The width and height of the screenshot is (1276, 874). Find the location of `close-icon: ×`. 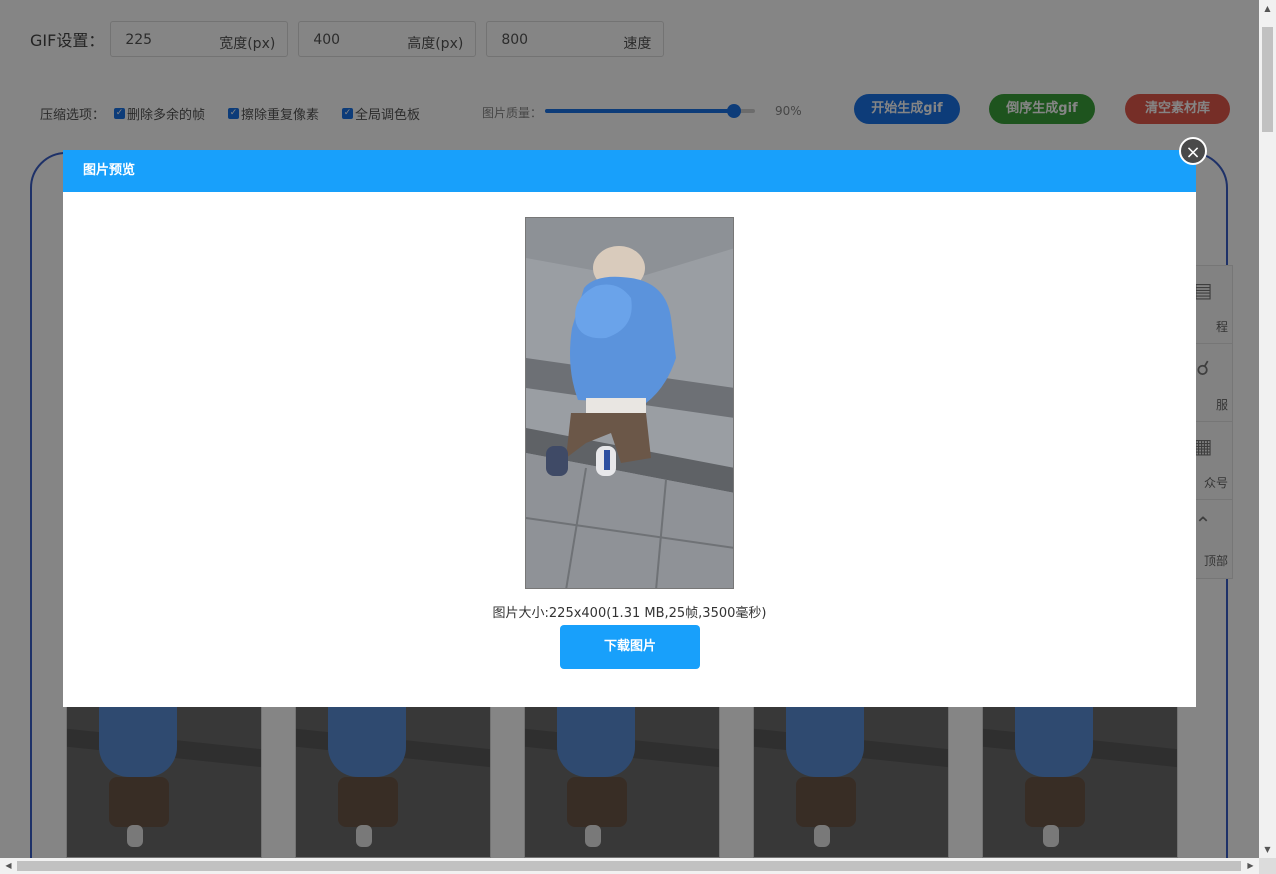

close-icon: × is located at coordinates (1193, 151).